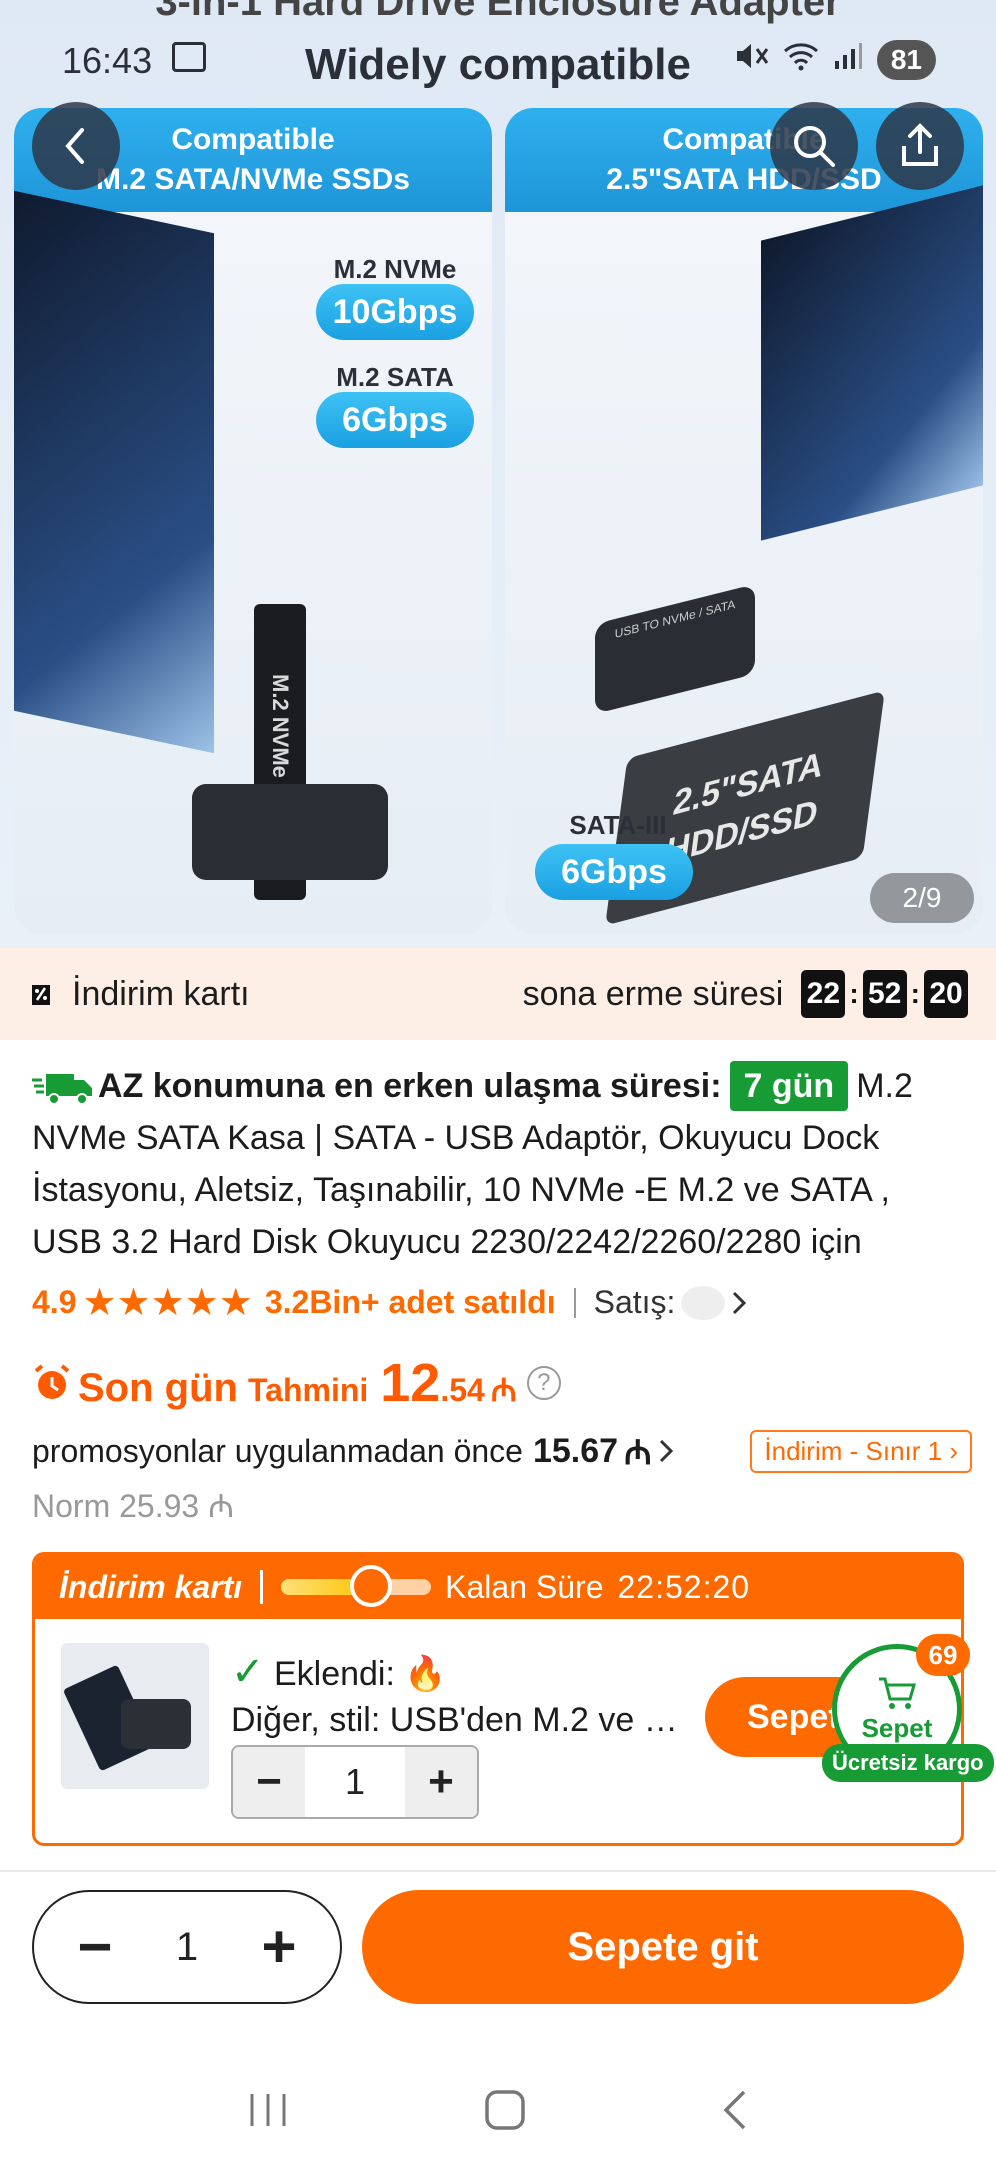 The image size is (996, 2160). Describe the element at coordinates (524, 1586) in the screenshot. I see `remaining-label: Kalan Süre` at that location.